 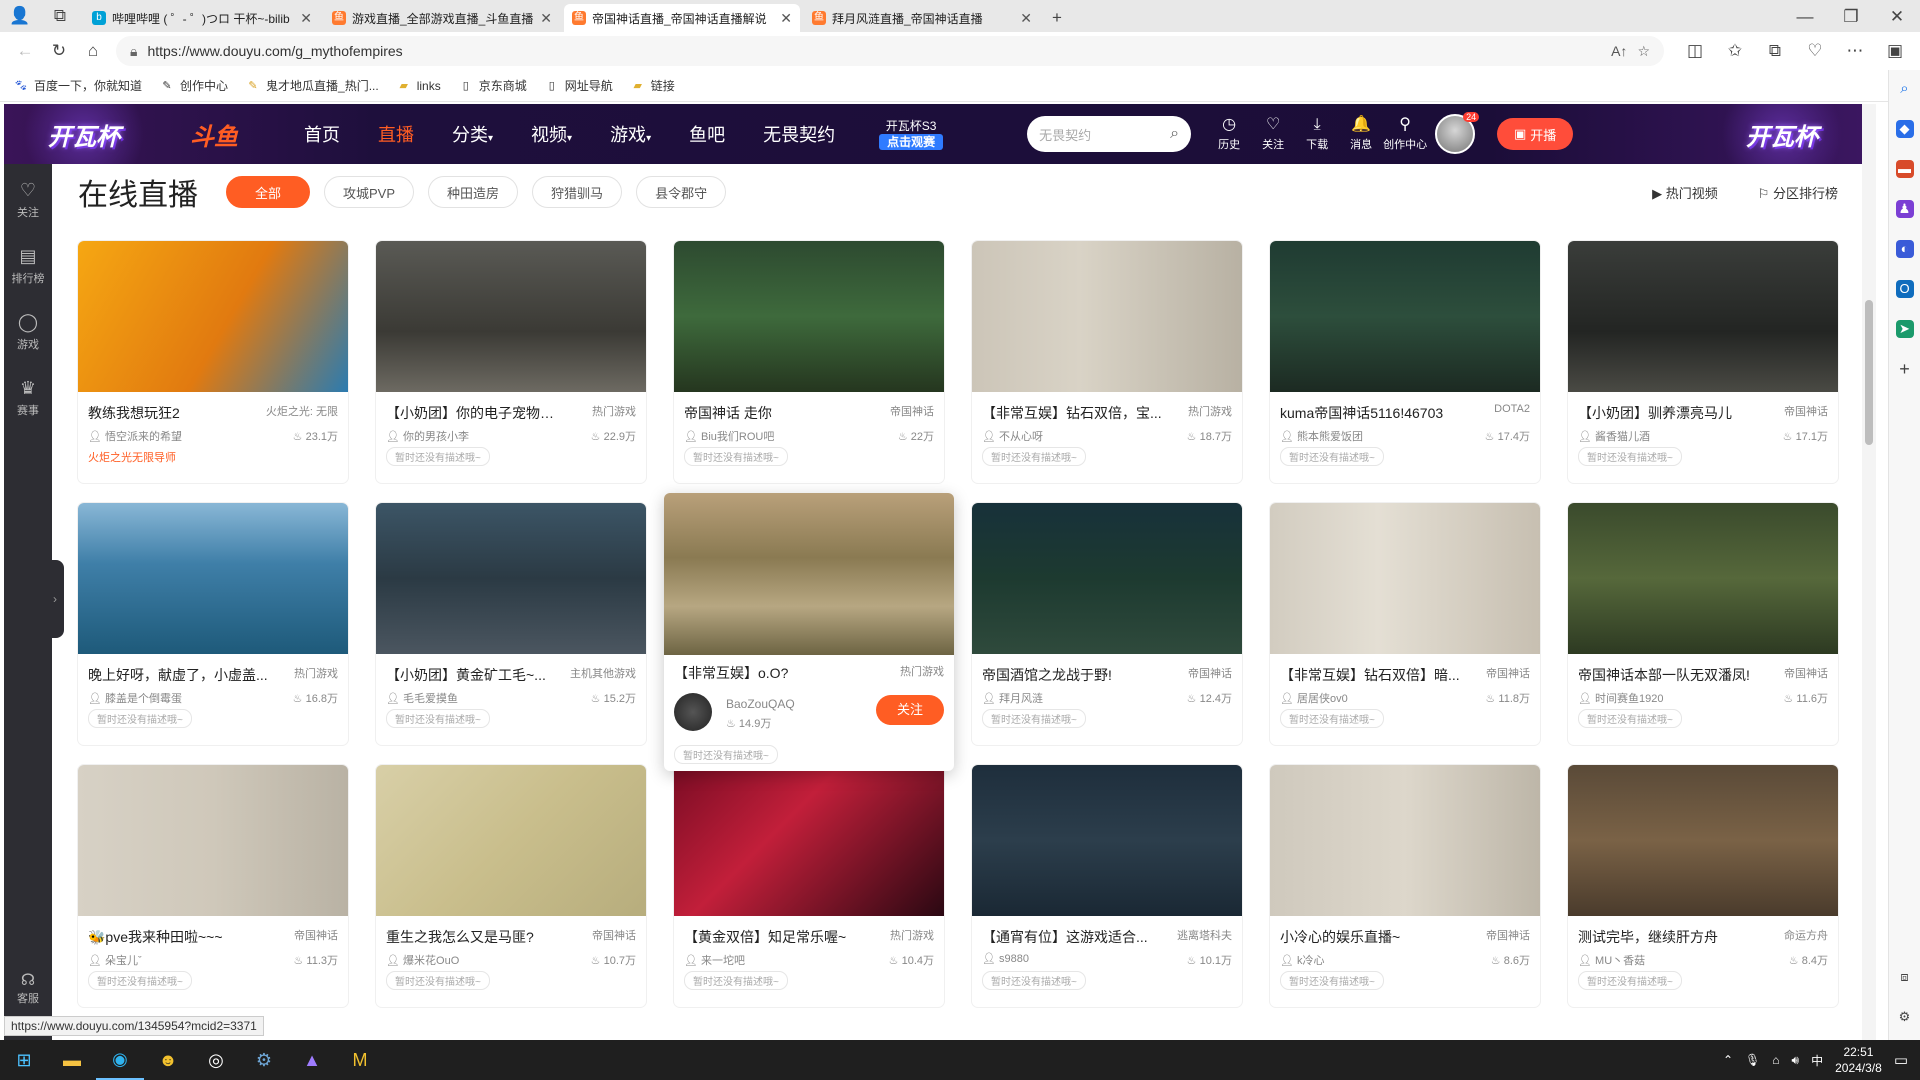 What do you see at coordinates (1655, 413) in the screenshot?
I see `card-title: 【小奶团】驯养漂亮马儿` at bounding box center [1655, 413].